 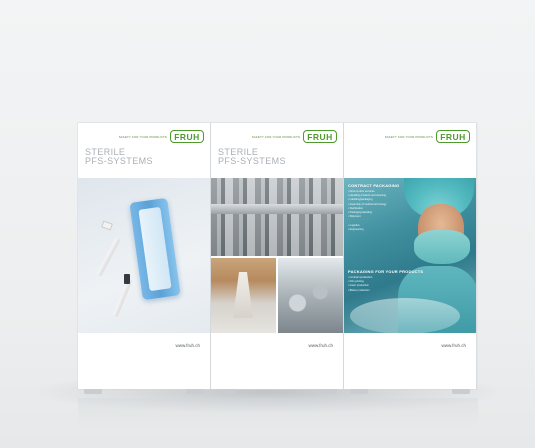 I want to click on glass-shape, so click(x=405, y=315).